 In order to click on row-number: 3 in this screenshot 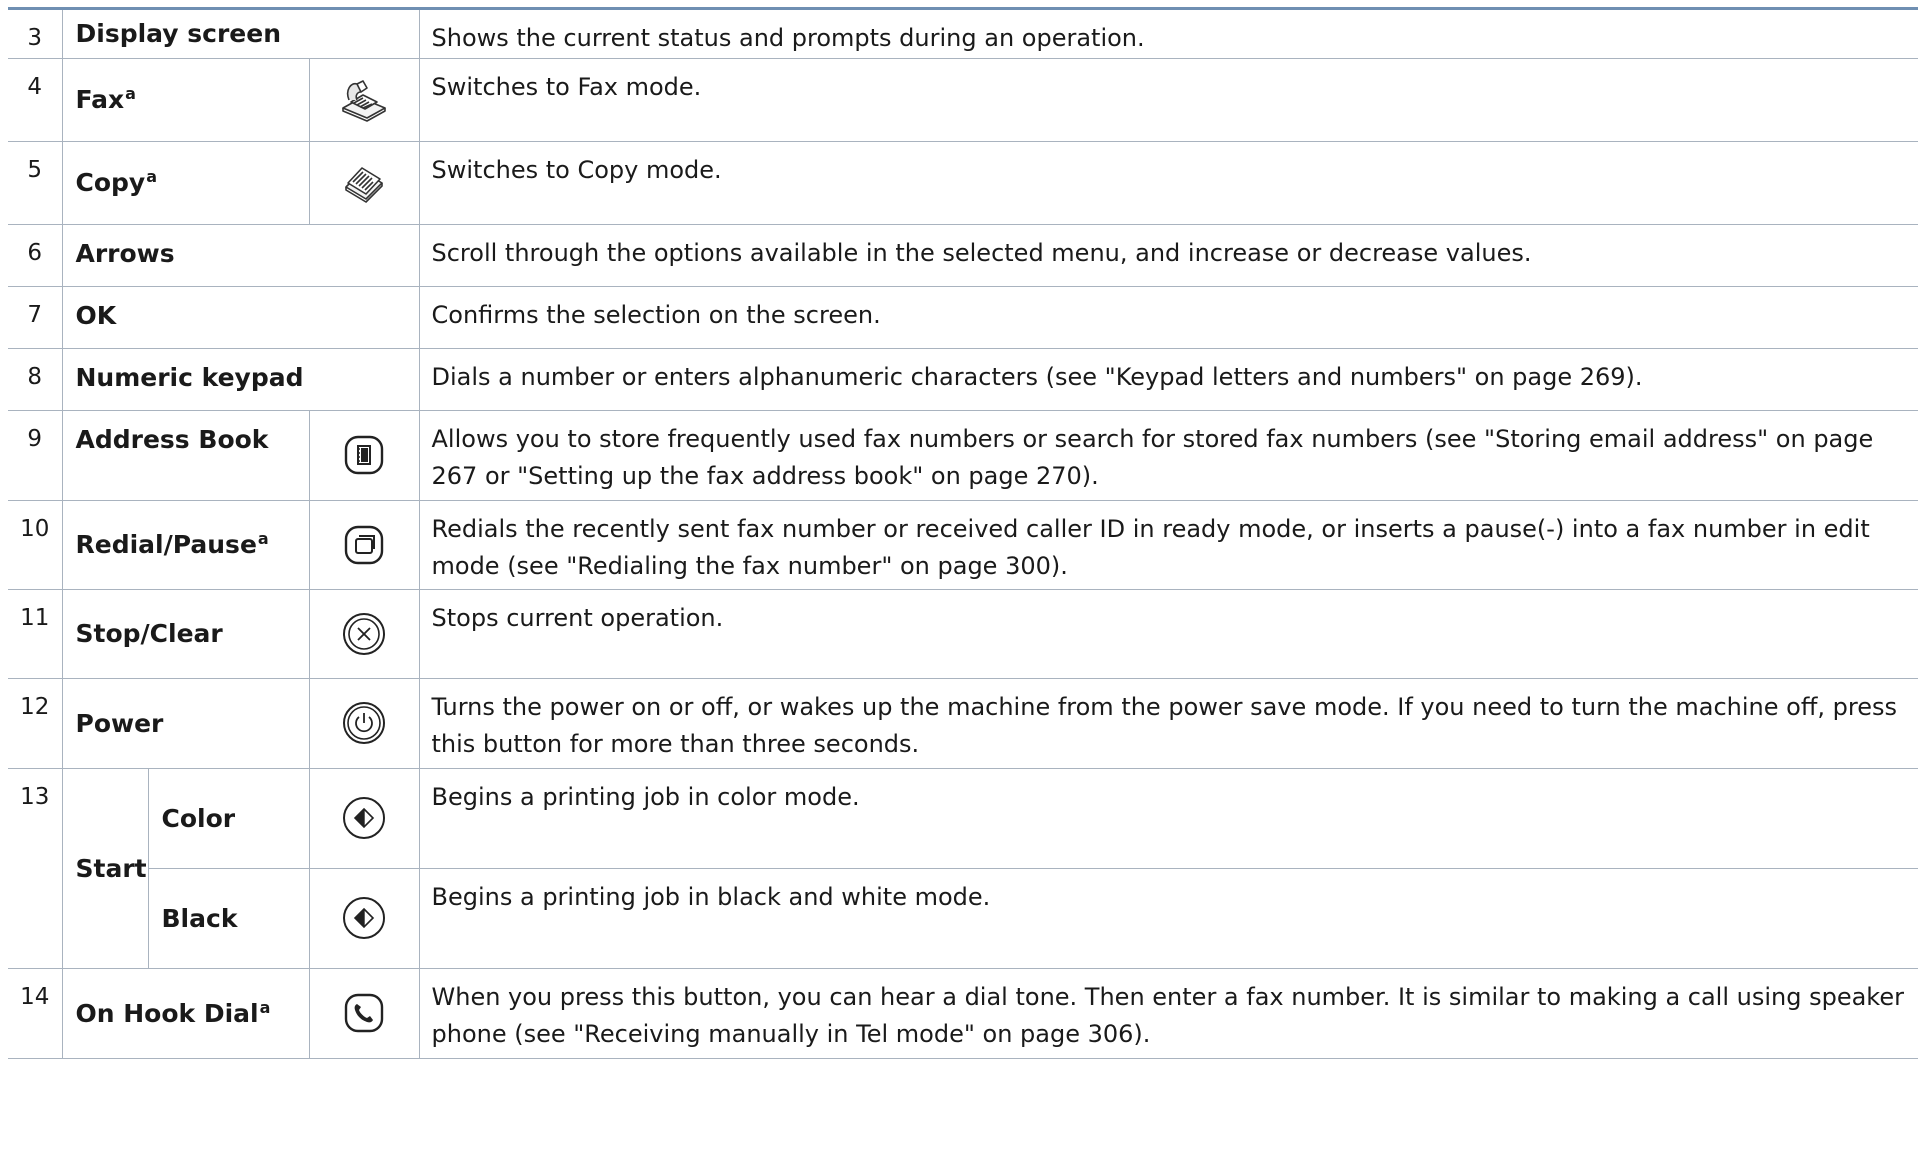, I will do `click(35, 34)`.